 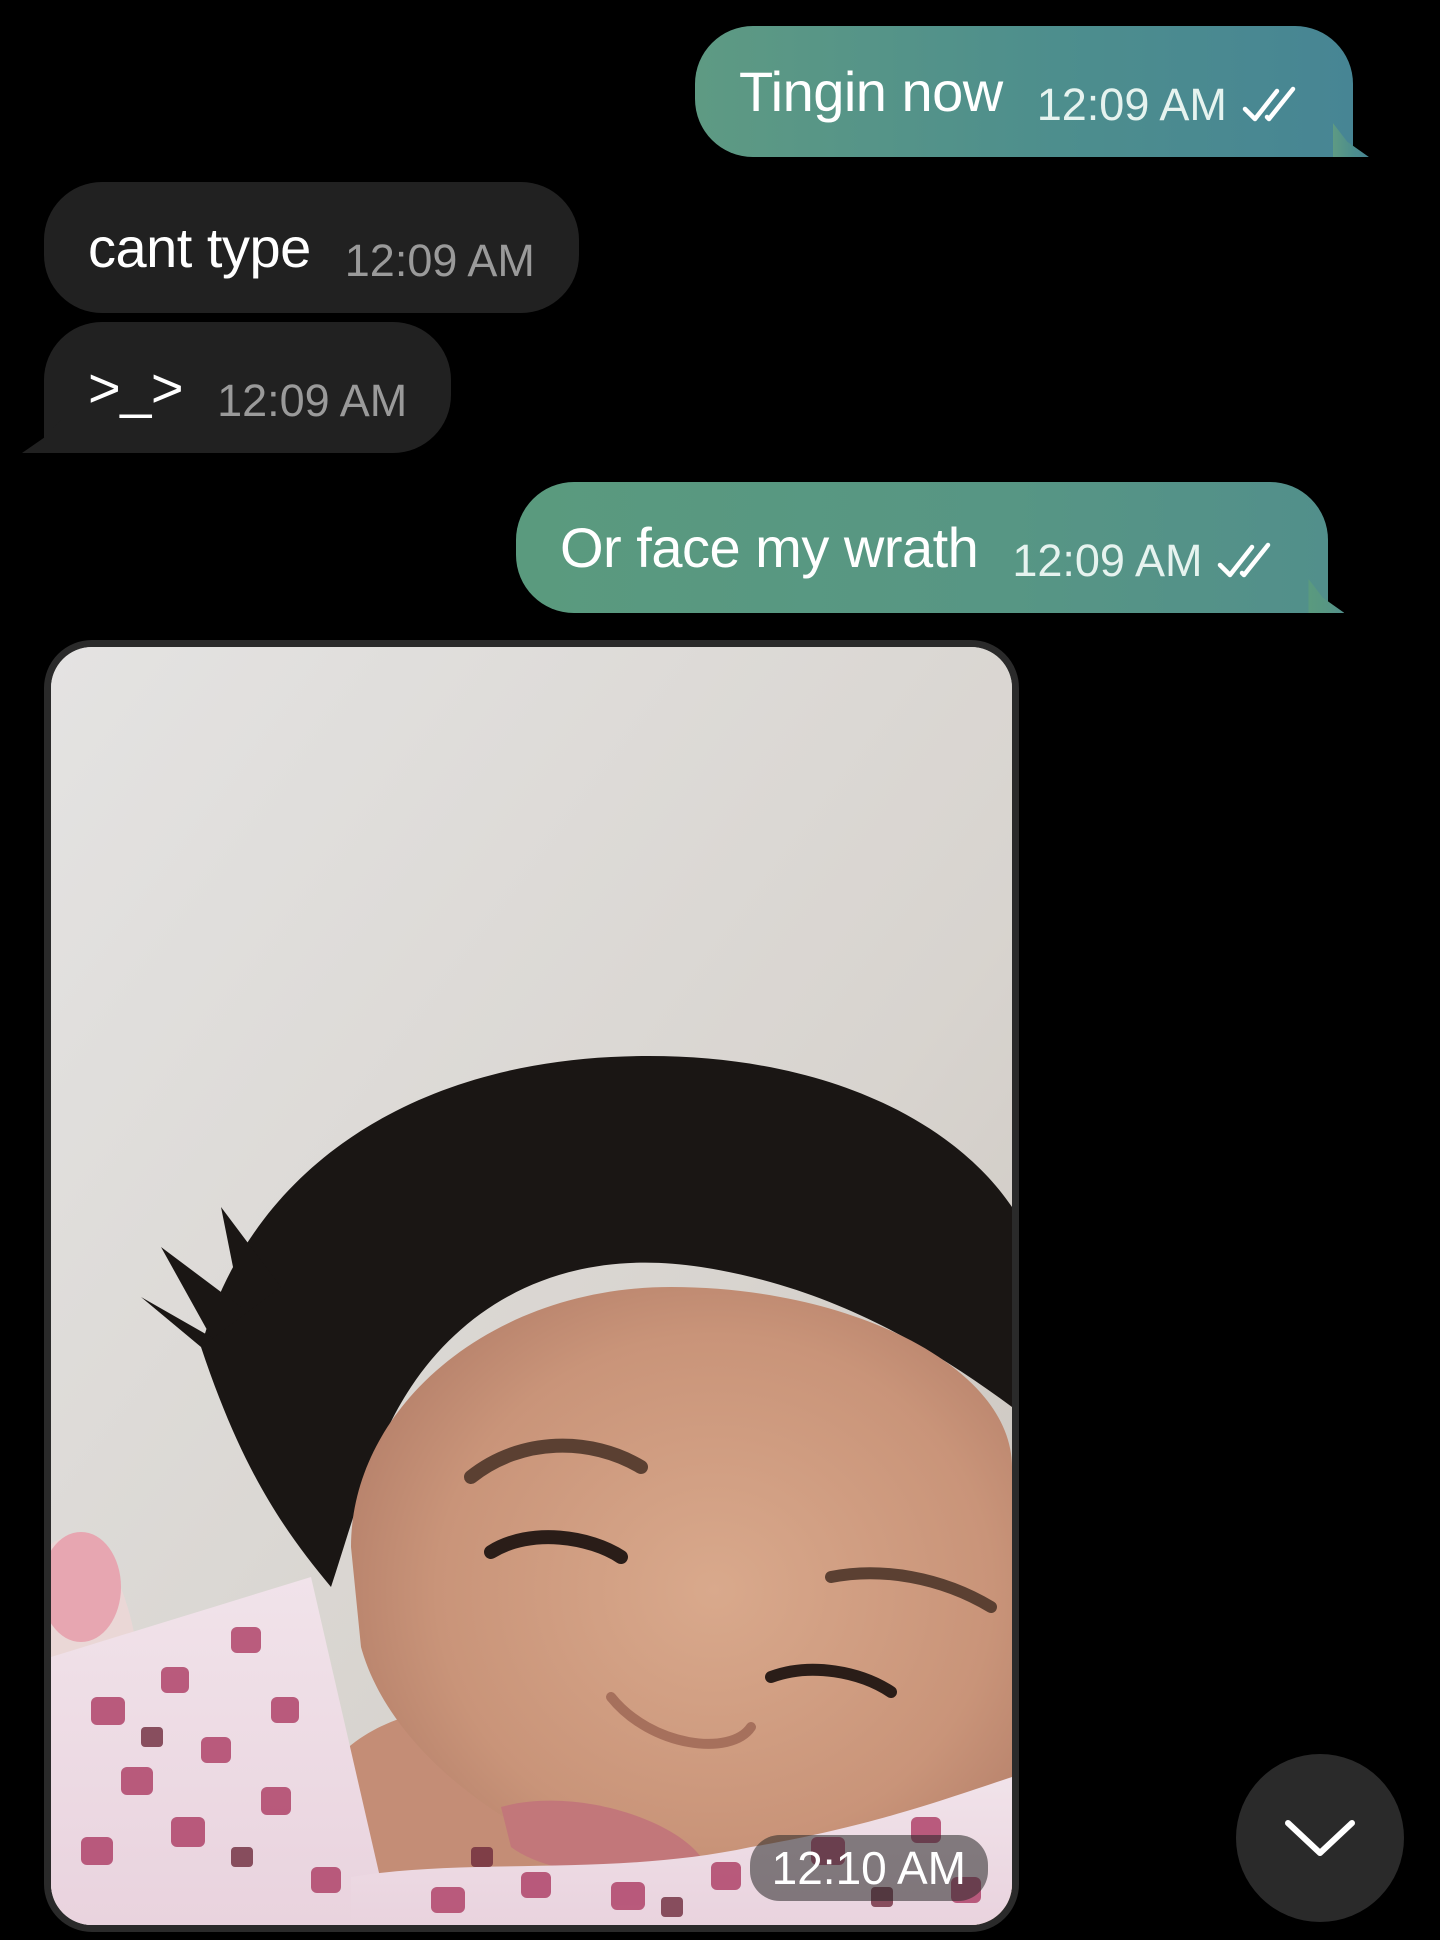 What do you see at coordinates (311, 247) in the screenshot?
I see `incoming-message-bubble: cant type 12:09 AM` at bounding box center [311, 247].